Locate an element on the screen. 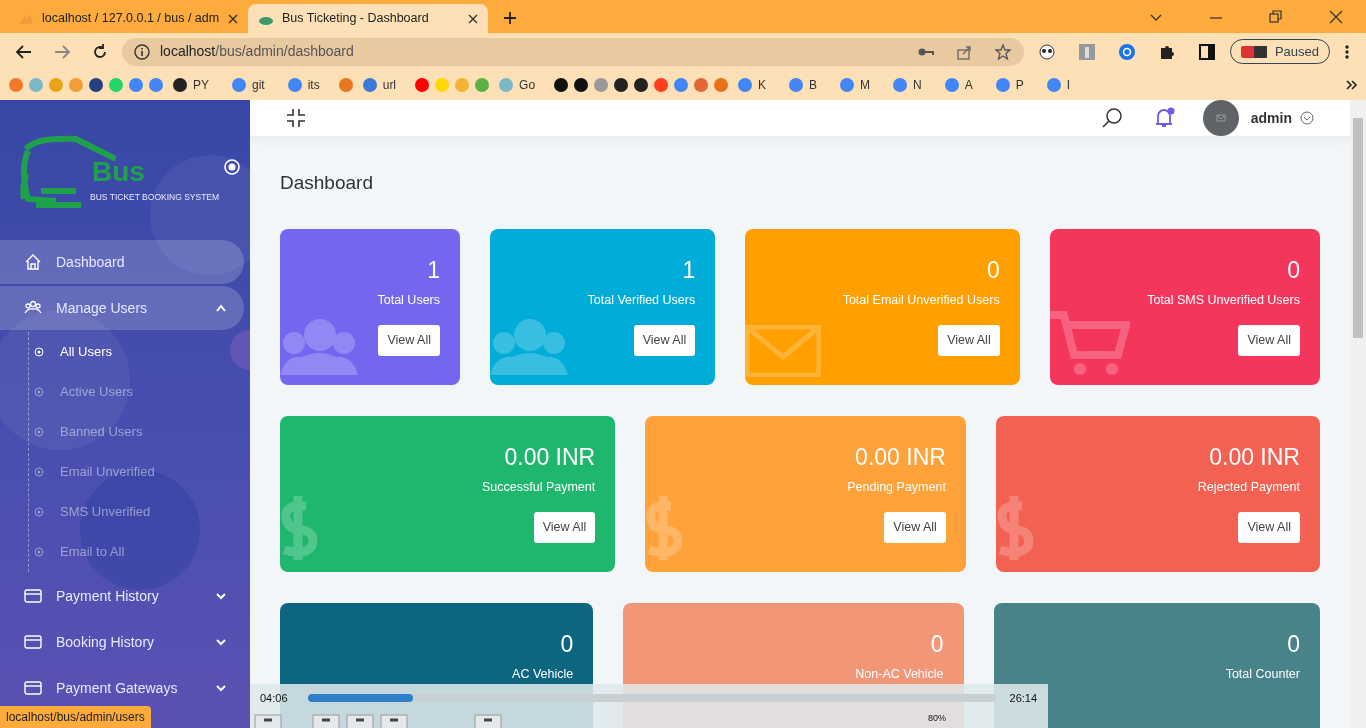 The width and height of the screenshot is (1366, 728). sidebar-item: Manage Users is located at coordinates (122, 308).